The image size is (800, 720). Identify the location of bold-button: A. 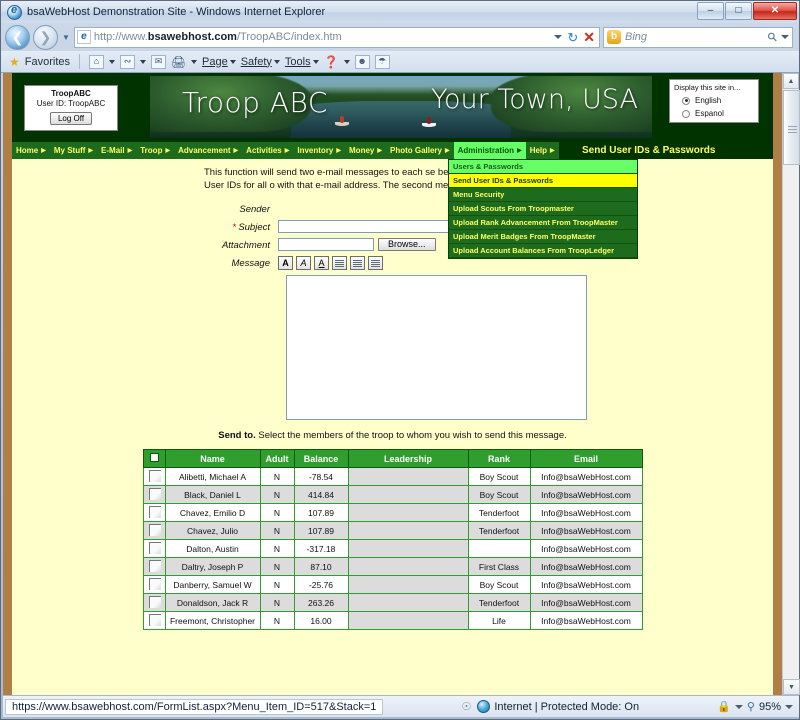
(285, 263).